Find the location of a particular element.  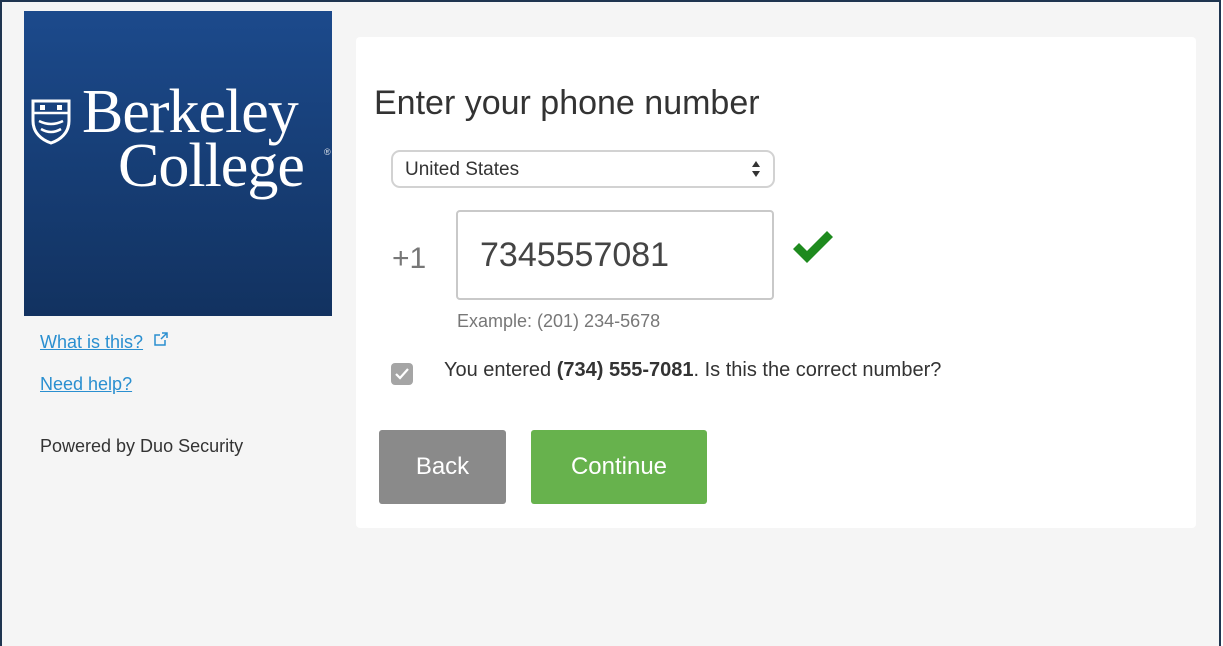

checkbox-checked-icon is located at coordinates (402, 374).